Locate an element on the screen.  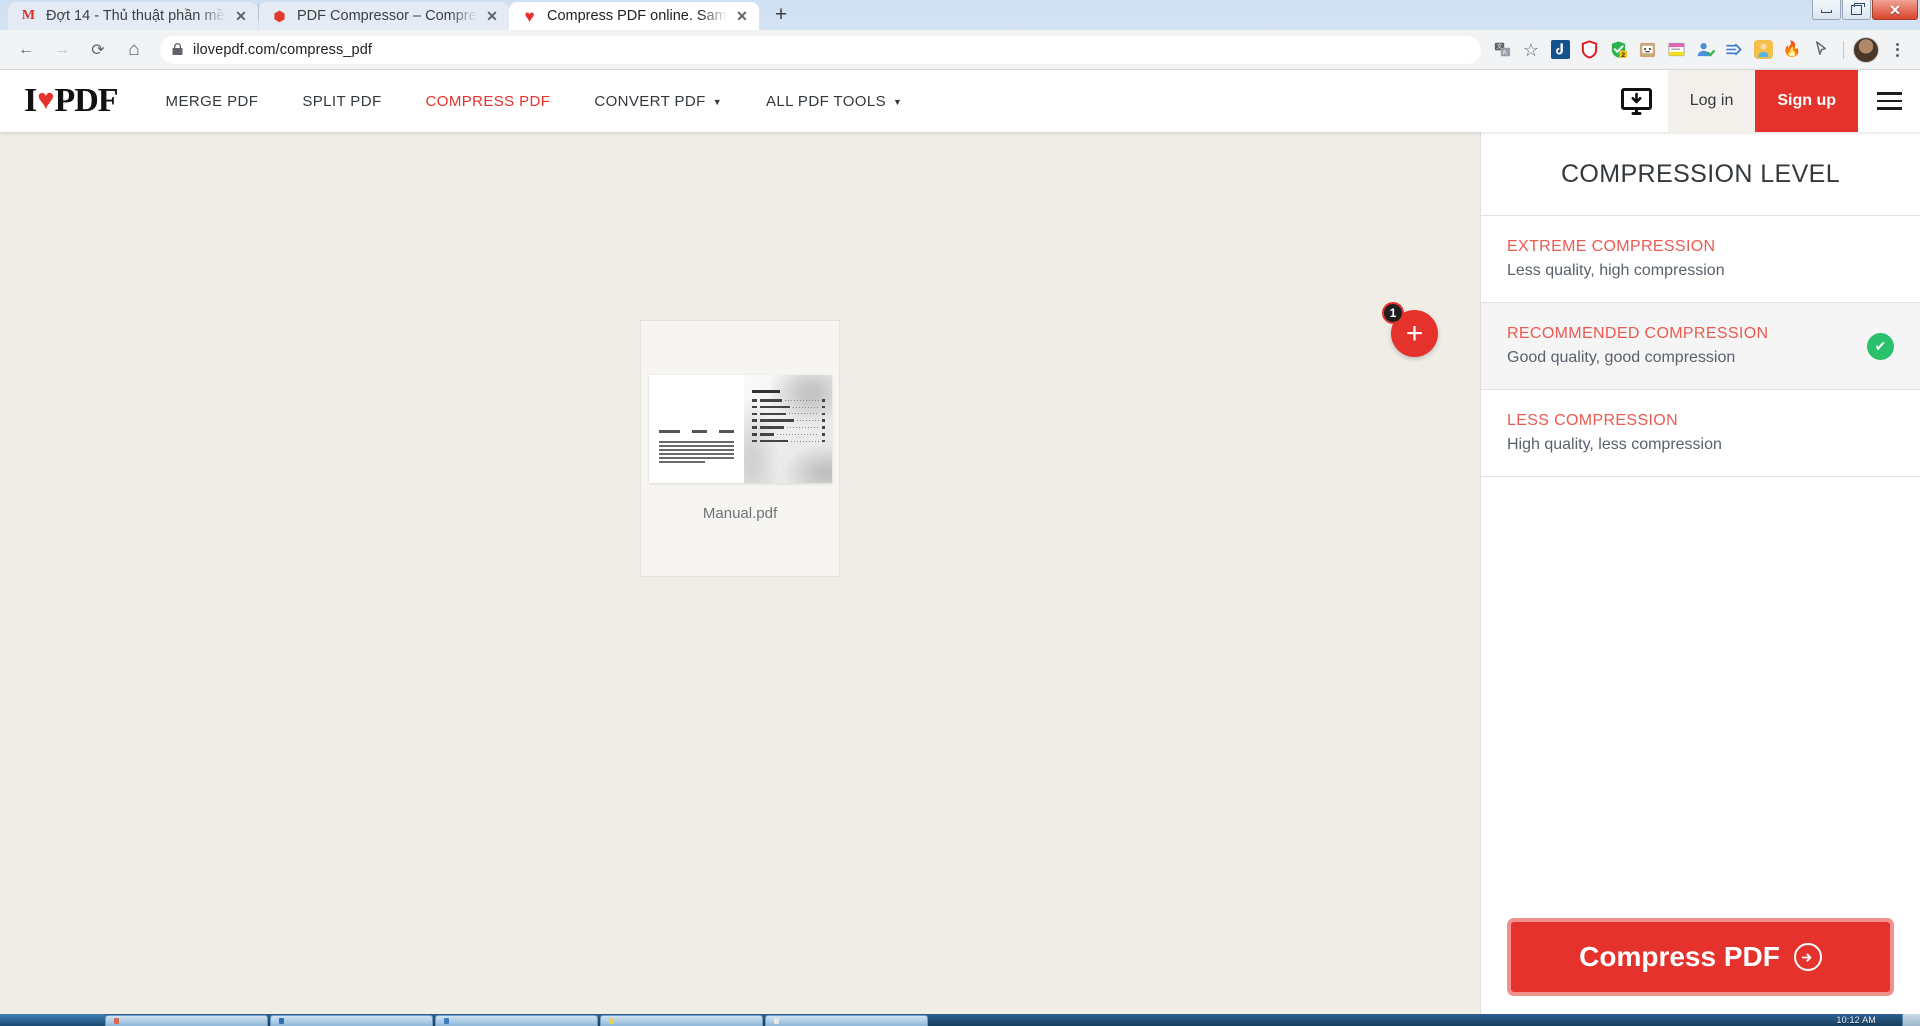
os-taskbar: 10:12 AM is located at coordinates (960, 1020).